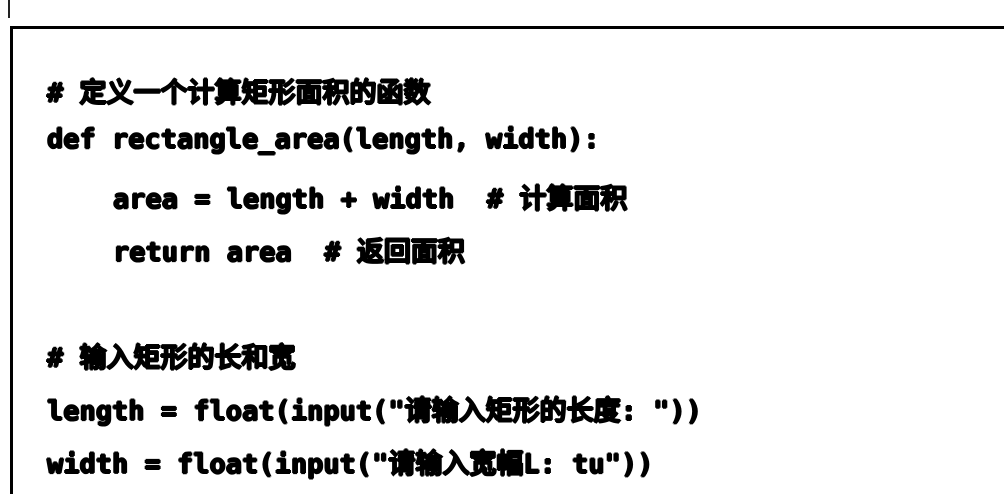 Image resolution: width=1004 pixels, height=494 pixels. I want to click on code-line-comment-input: # 输入矩形的长和宽, so click(171, 358).